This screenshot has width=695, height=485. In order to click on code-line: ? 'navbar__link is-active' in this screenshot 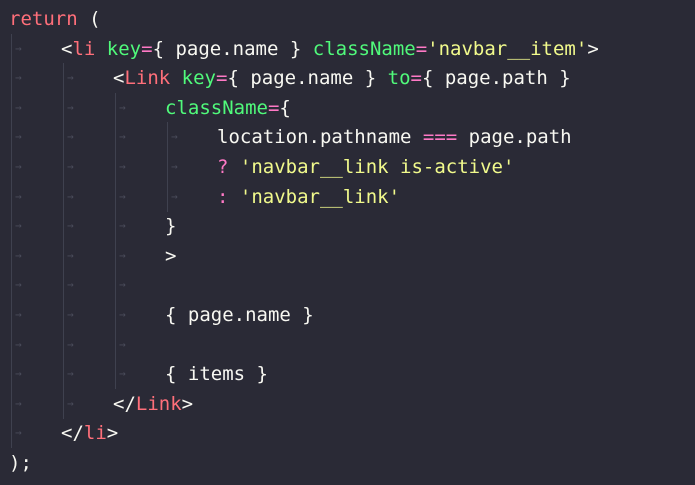, I will do `click(365, 167)`.